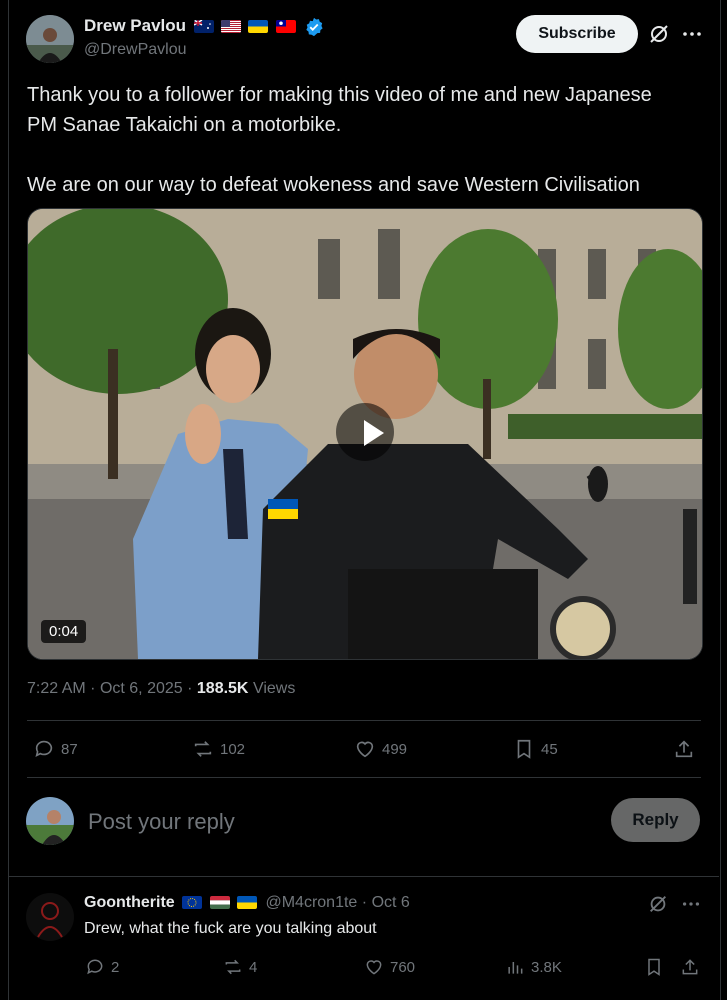 The height and width of the screenshot is (1000, 727). What do you see at coordinates (285, 27) in the screenshot?
I see `taiwan-flag-icon` at bounding box center [285, 27].